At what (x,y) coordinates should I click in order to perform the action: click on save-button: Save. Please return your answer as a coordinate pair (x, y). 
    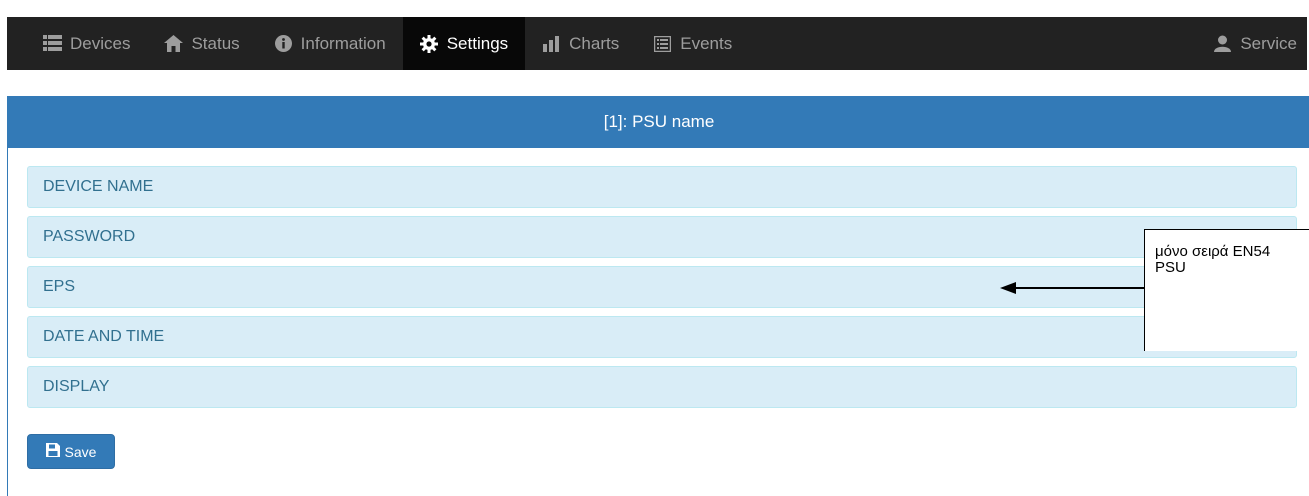
    Looking at the image, I should click on (71, 451).